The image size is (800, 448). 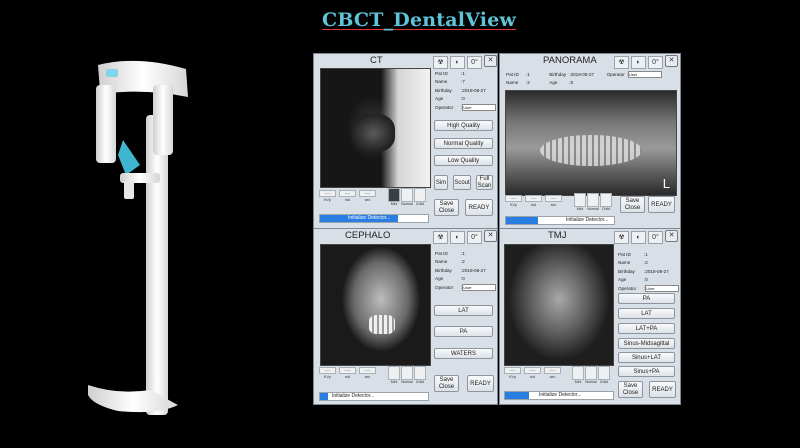 What do you see at coordinates (446, 207) in the screenshot?
I see `ct-save-close-button: Save Close` at bounding box center [446, 207].